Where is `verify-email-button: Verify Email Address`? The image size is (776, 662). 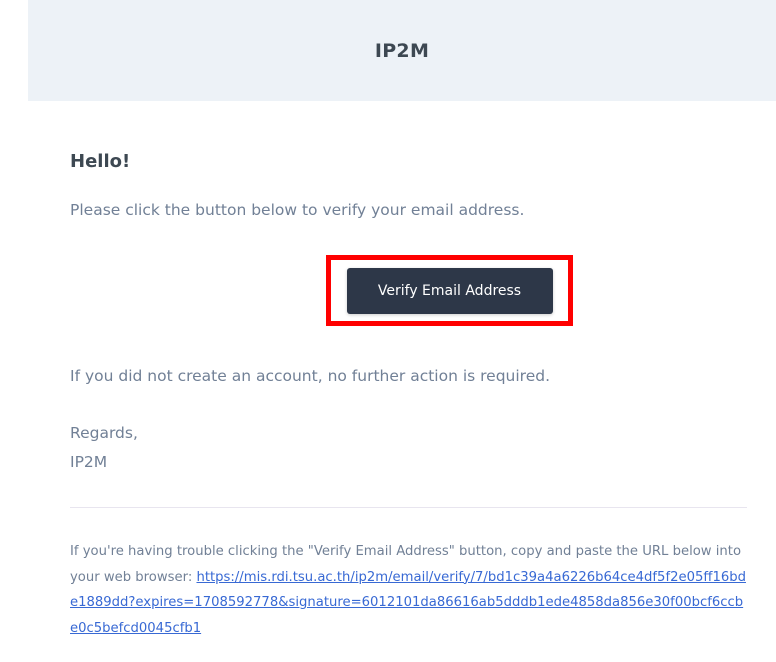
verify-email-button: Verify Email Address is located at coordinates (449, 290).